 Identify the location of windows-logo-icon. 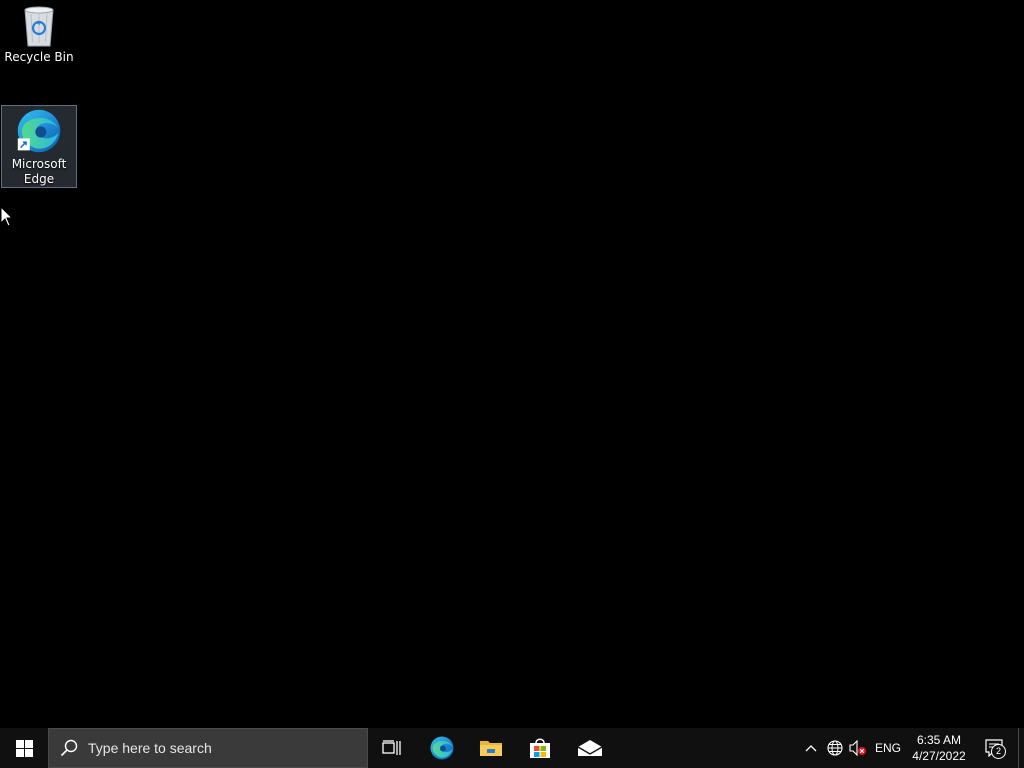
(24, 748).